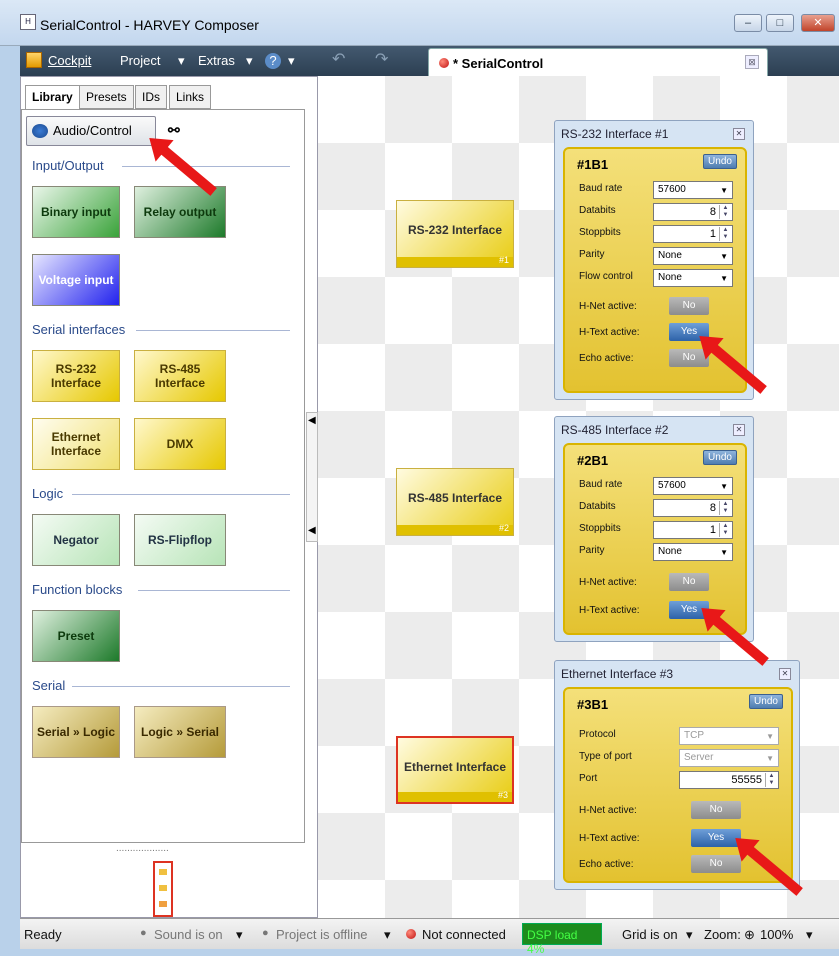  I want to click on undo-icon: ↶, so click(338, 59).